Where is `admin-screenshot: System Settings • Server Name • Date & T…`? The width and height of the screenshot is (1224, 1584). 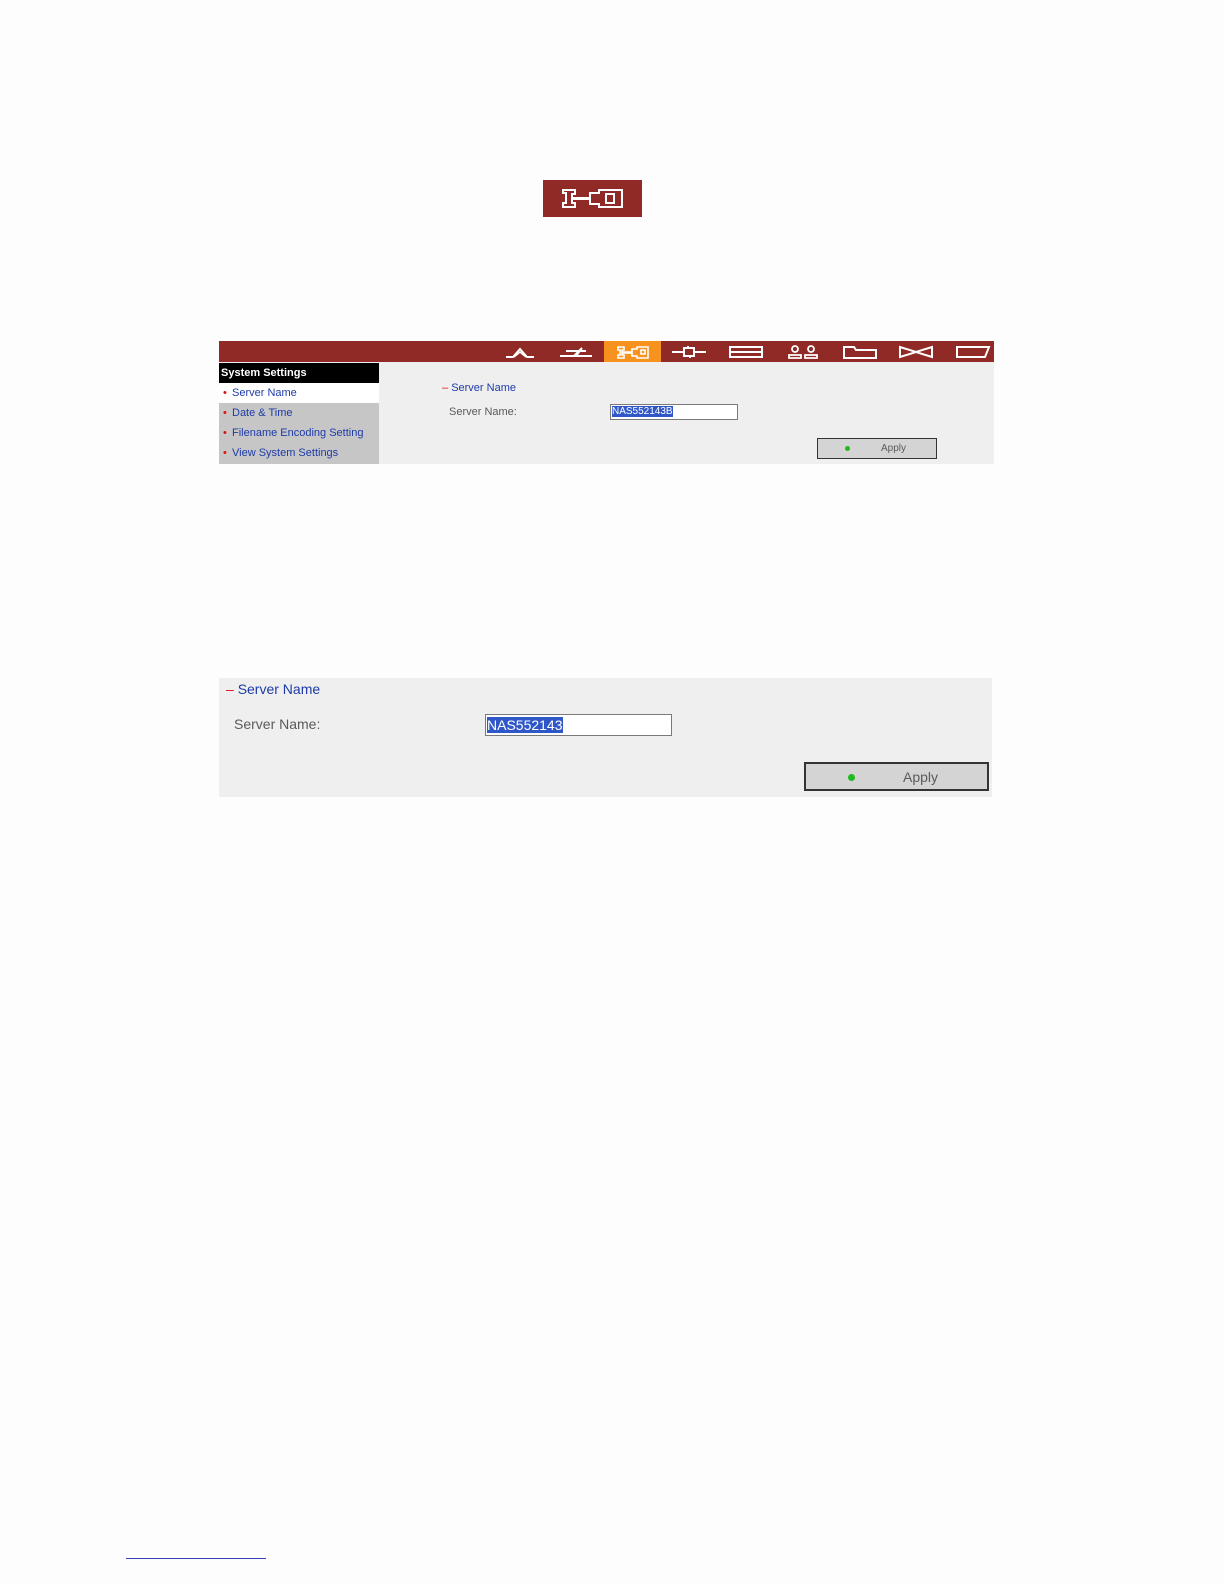 admin-screenshot: System Settings • Server Name • Date & T… is located at coordinates (606, 402).